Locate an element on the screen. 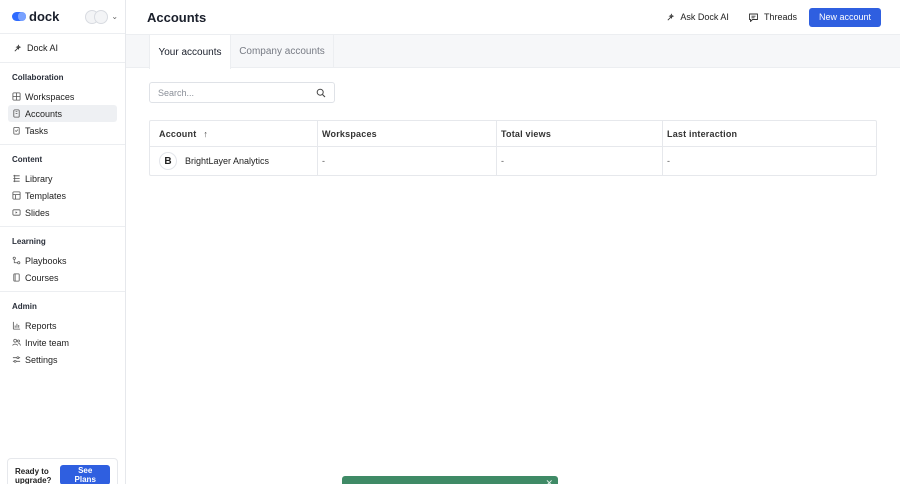 This screenshot has height=484, width=900. accounts-icon is located at coordinates (16, 113).